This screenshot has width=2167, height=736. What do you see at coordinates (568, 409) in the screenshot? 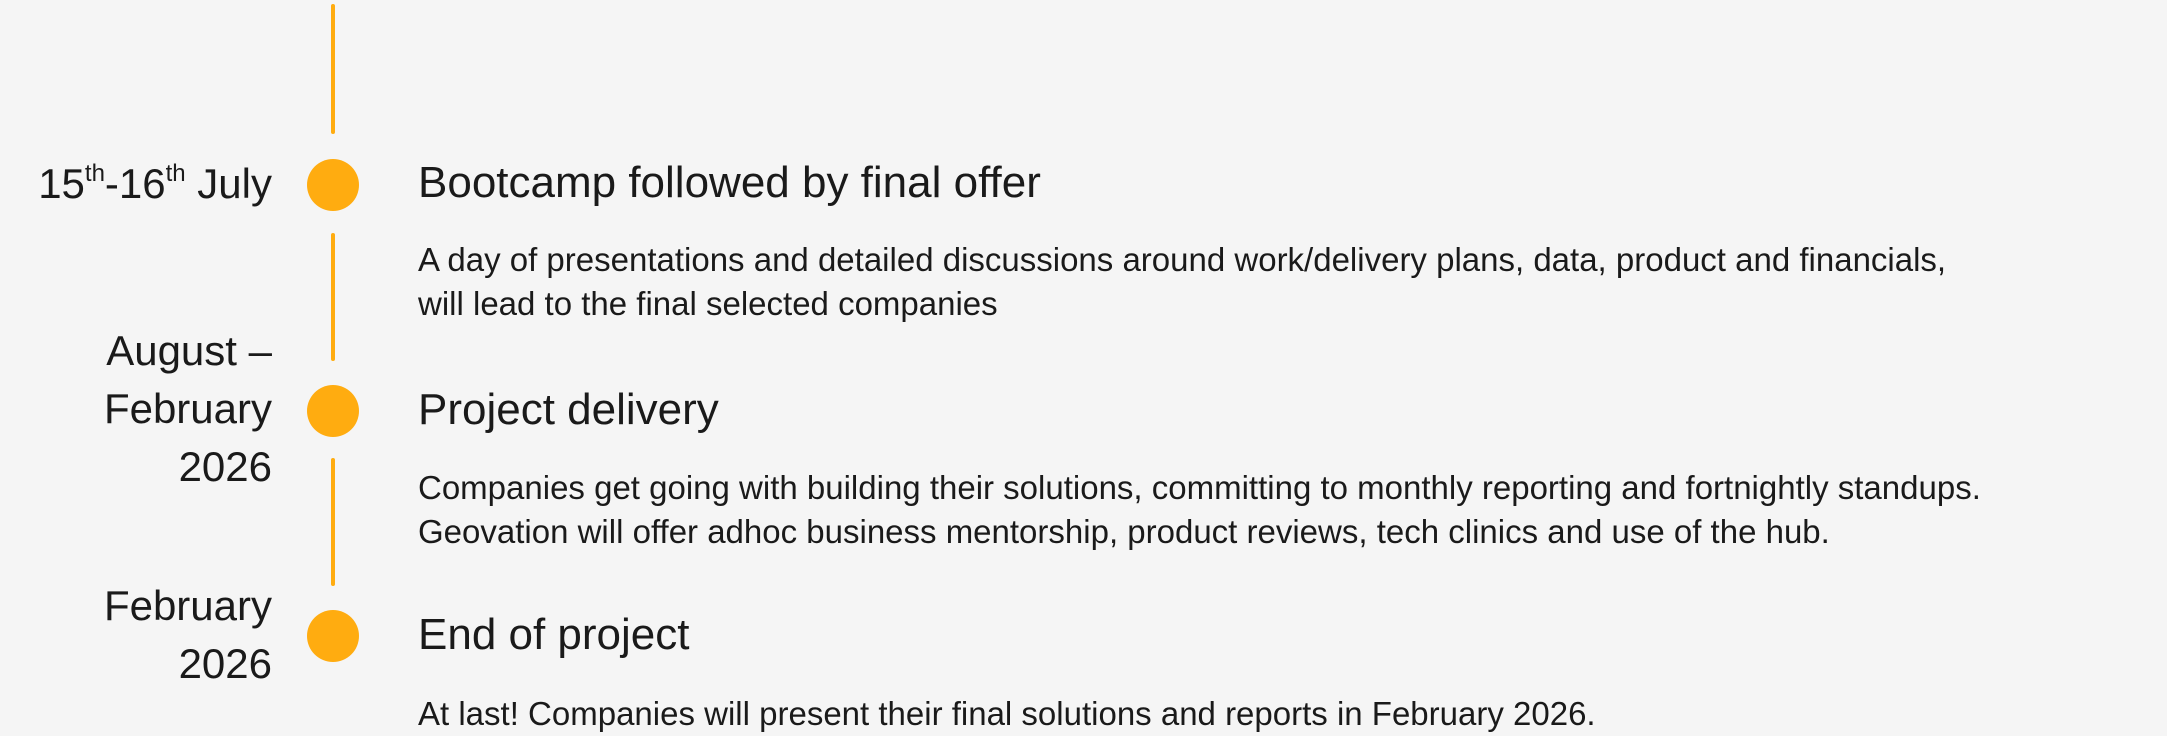
I see `event-title-project-delivery: Project delivery` at bounding box center [568, 409].